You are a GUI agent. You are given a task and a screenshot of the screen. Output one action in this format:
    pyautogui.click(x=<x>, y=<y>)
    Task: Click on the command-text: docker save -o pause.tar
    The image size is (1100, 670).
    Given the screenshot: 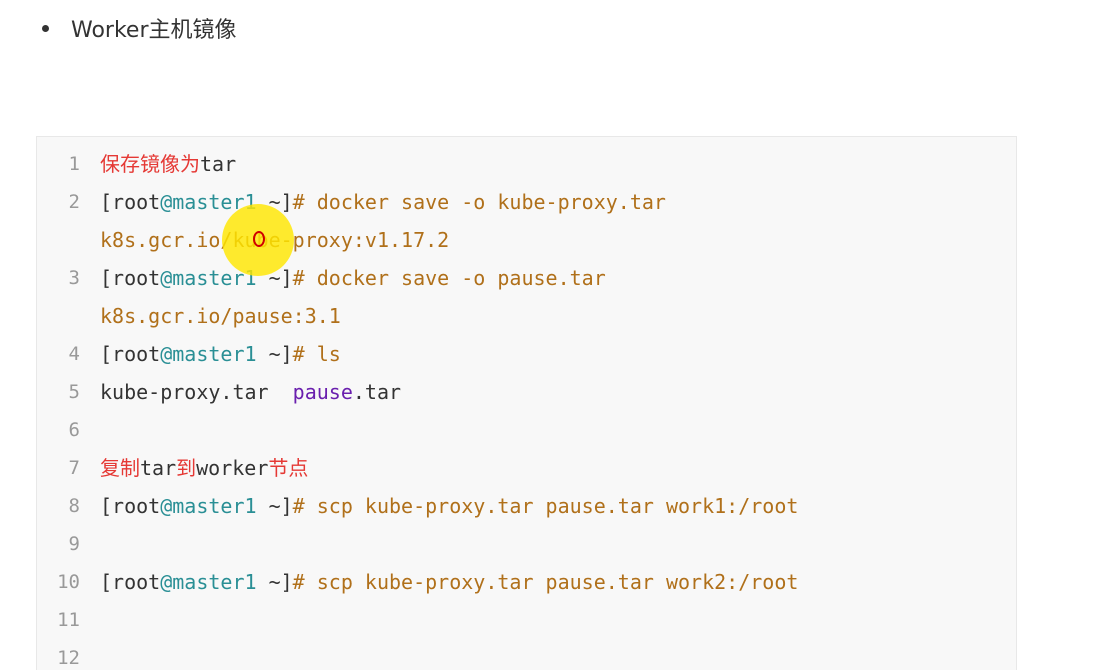 What is the action you would take?
    pyautogui.click(x=461, y=278)
    